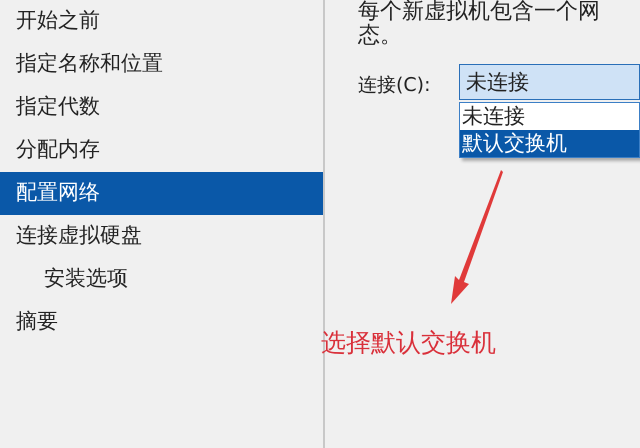 This screenshot has height=448, width=640. What do you see at coordinates (549, 82) in the screenshot?
I see `connection-dropdown: 未连接` at bounding box center [549, 82].